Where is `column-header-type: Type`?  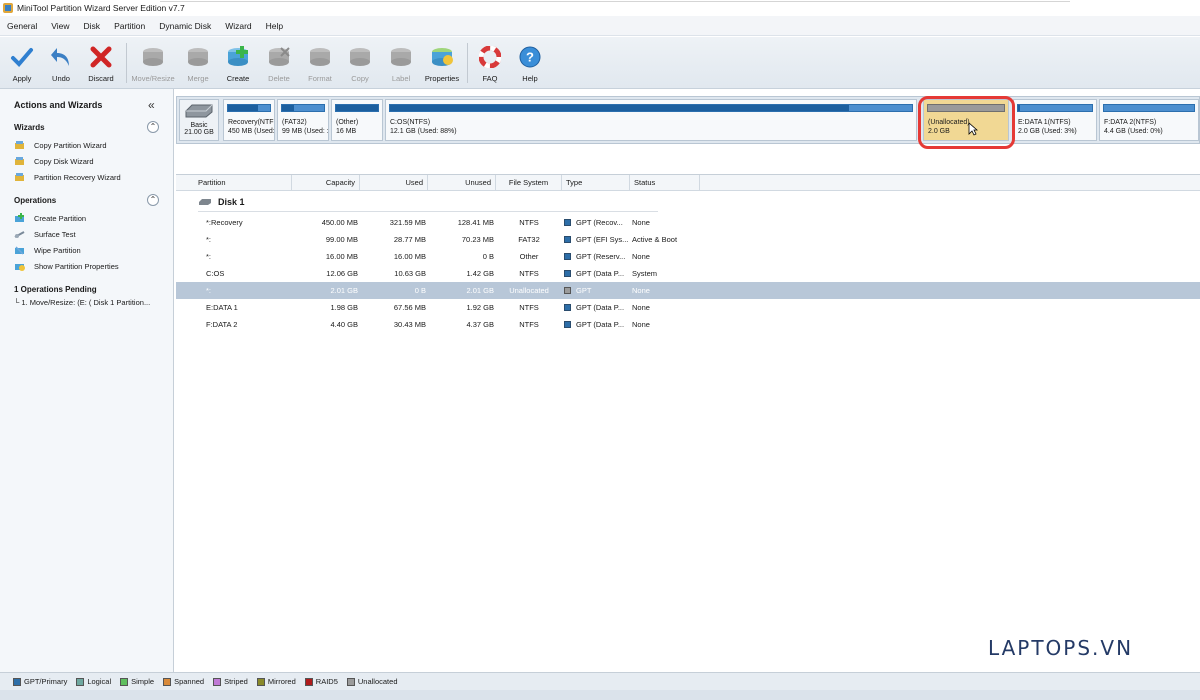
column-header-type: Type is located at coordinates (596, 183).